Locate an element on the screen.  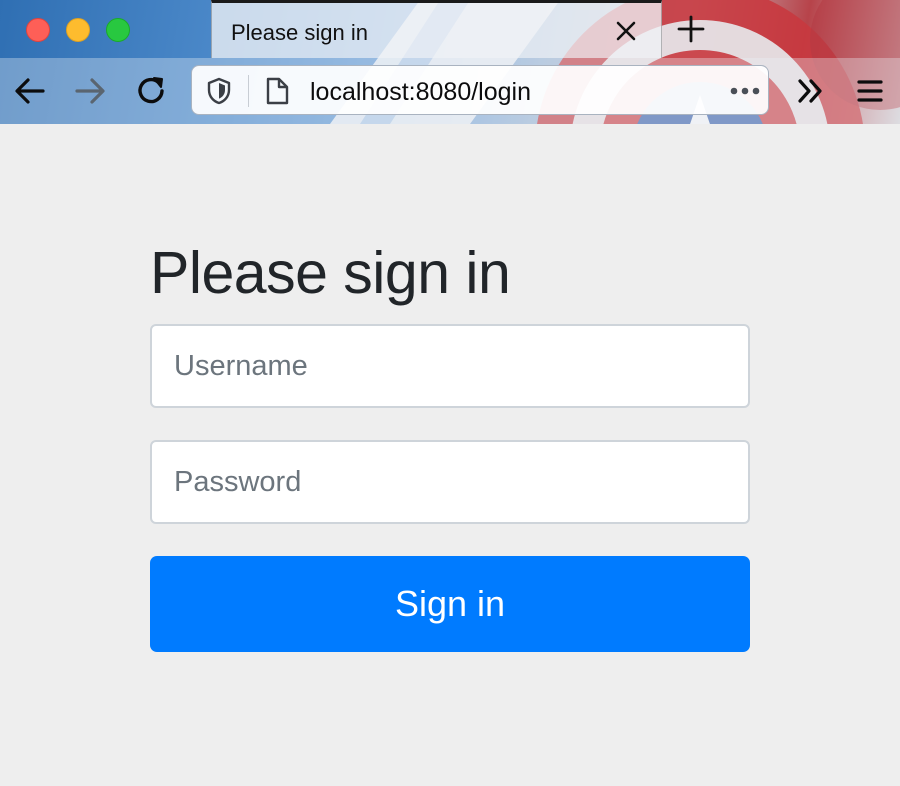
window-close-button is located at coordinates (38, 30).